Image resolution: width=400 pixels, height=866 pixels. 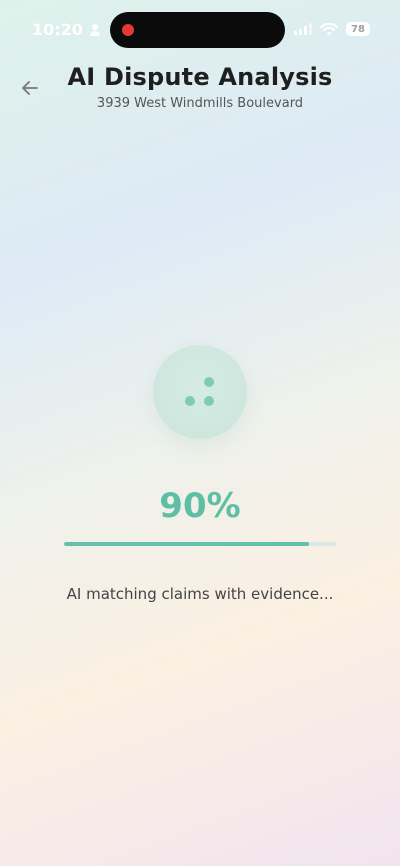 What do you see at coordinates (200, 77) in the screenshot?
I see `page-title: AI Dispute Analysis` at bounding box center [200, 77].